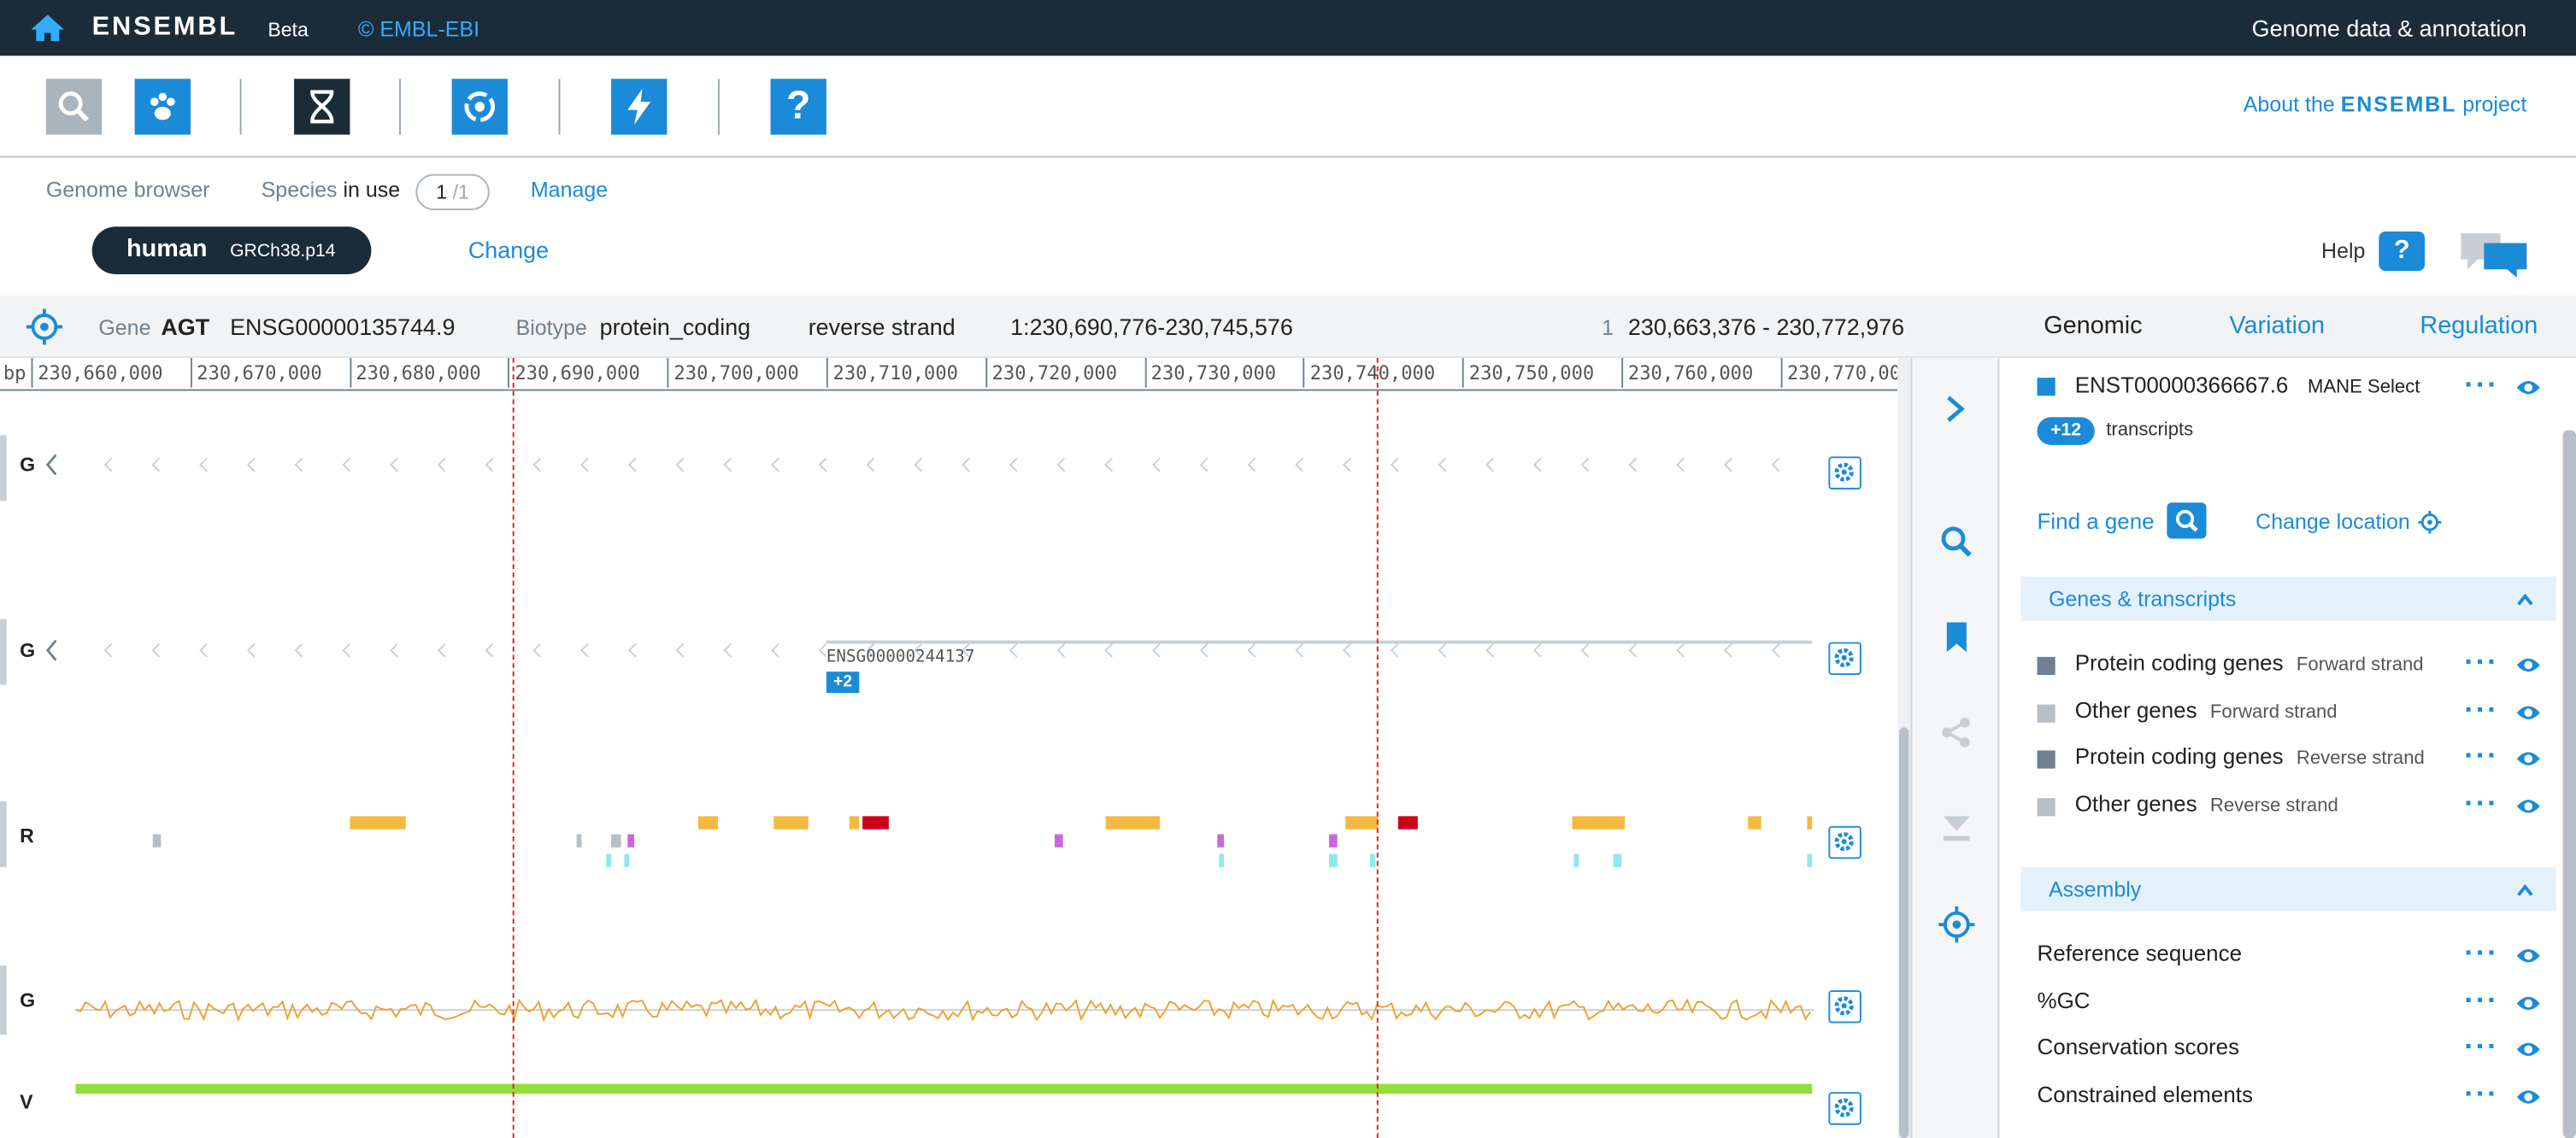  Describe the element at coordinates (2385, 104) in the screenshot. I see `about-ensembl-link: About the ENSEMBL project` at that location.